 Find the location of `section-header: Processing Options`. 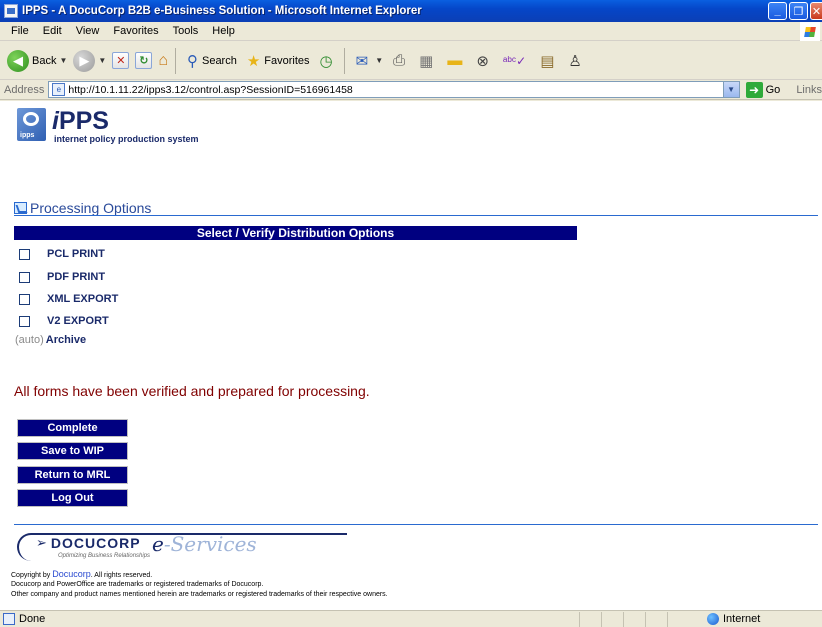

section-header: Processing Options is located at coordinates (82, 208).